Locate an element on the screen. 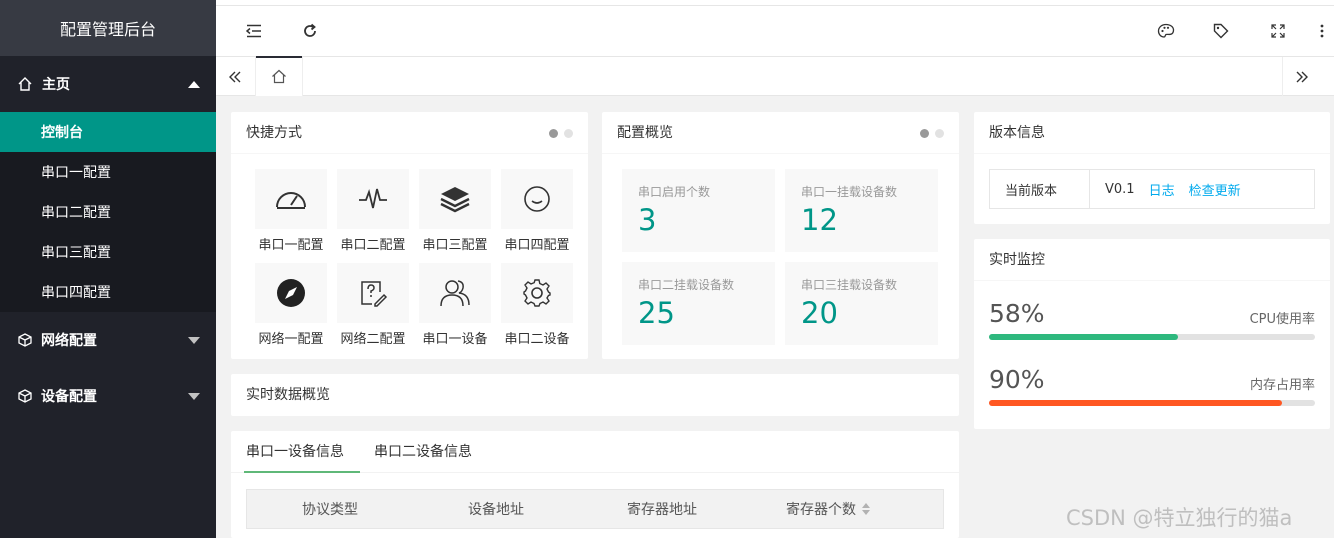  nav-network: 网络配置 is located at coordinates (108, 340).